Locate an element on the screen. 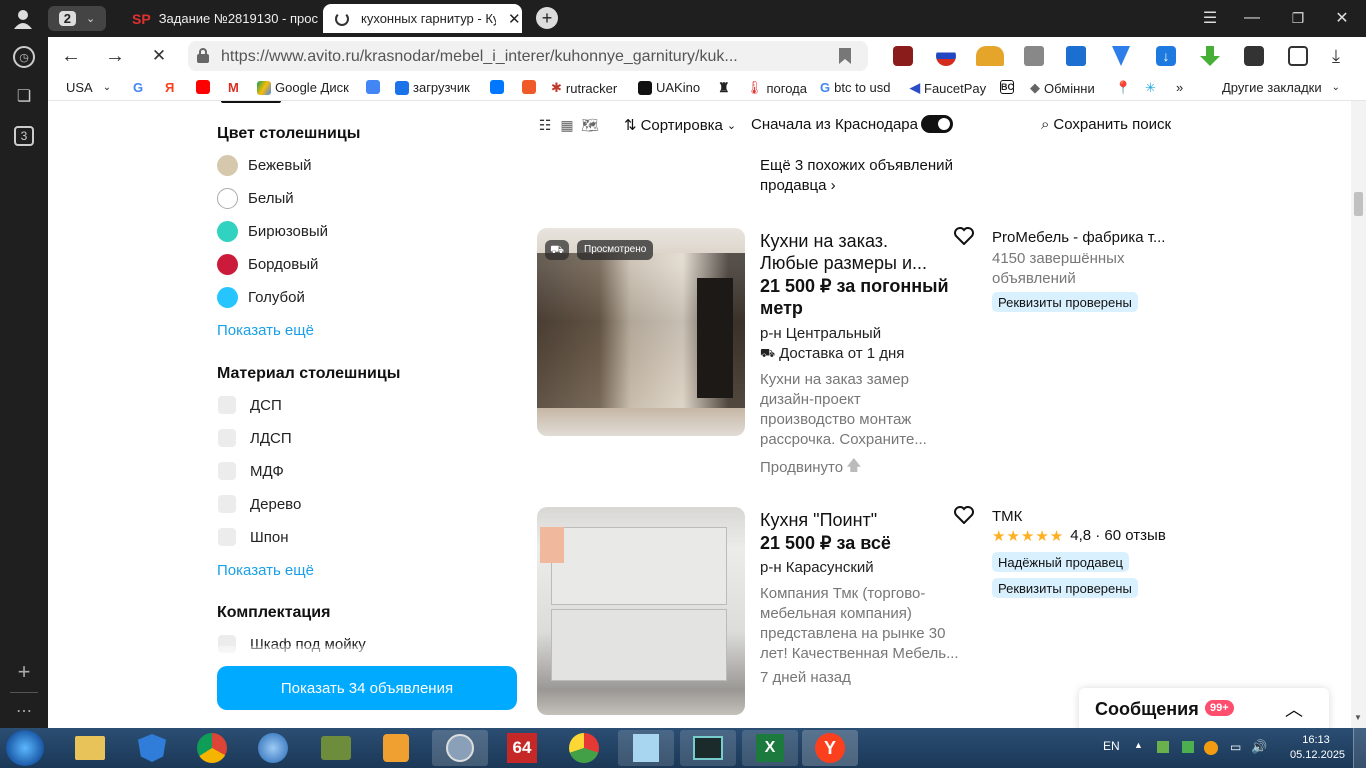 The image size is (1366, 768). chevron-up-icon: ︿ is located at coordinates (1294, 709).